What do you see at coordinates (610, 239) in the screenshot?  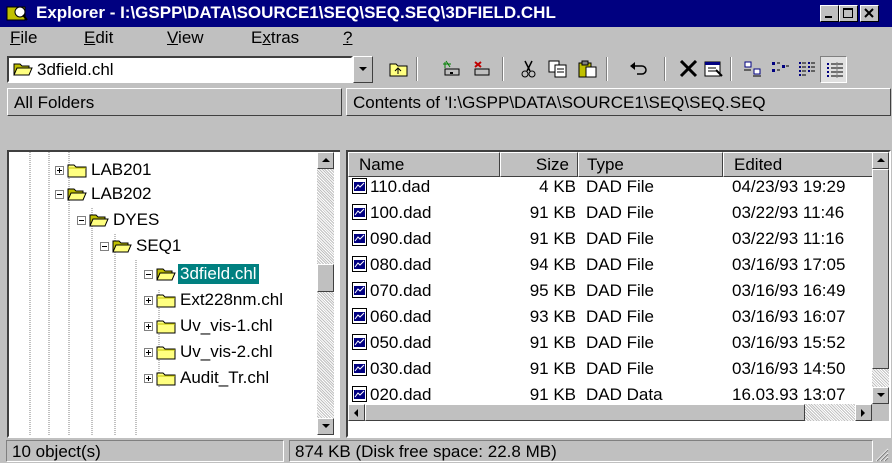 I see `file-row: 090.dad 91 KB DAD File 03/22/93 11:16` at bounding box center [610, 239].